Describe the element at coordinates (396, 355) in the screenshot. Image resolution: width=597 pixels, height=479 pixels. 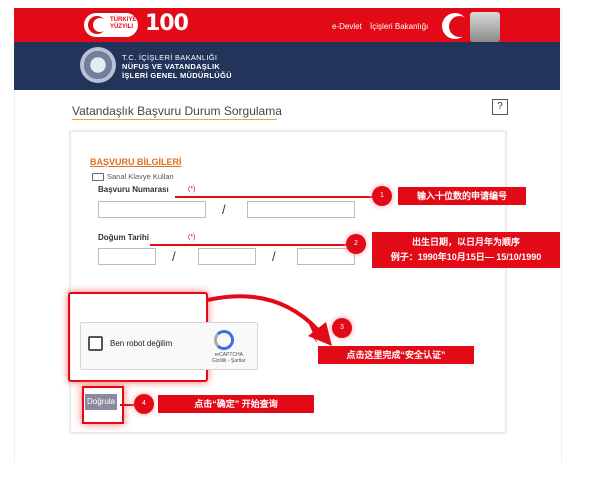
I see `annotation-3-callout: 点击这里完成“安全认证”` at that location.